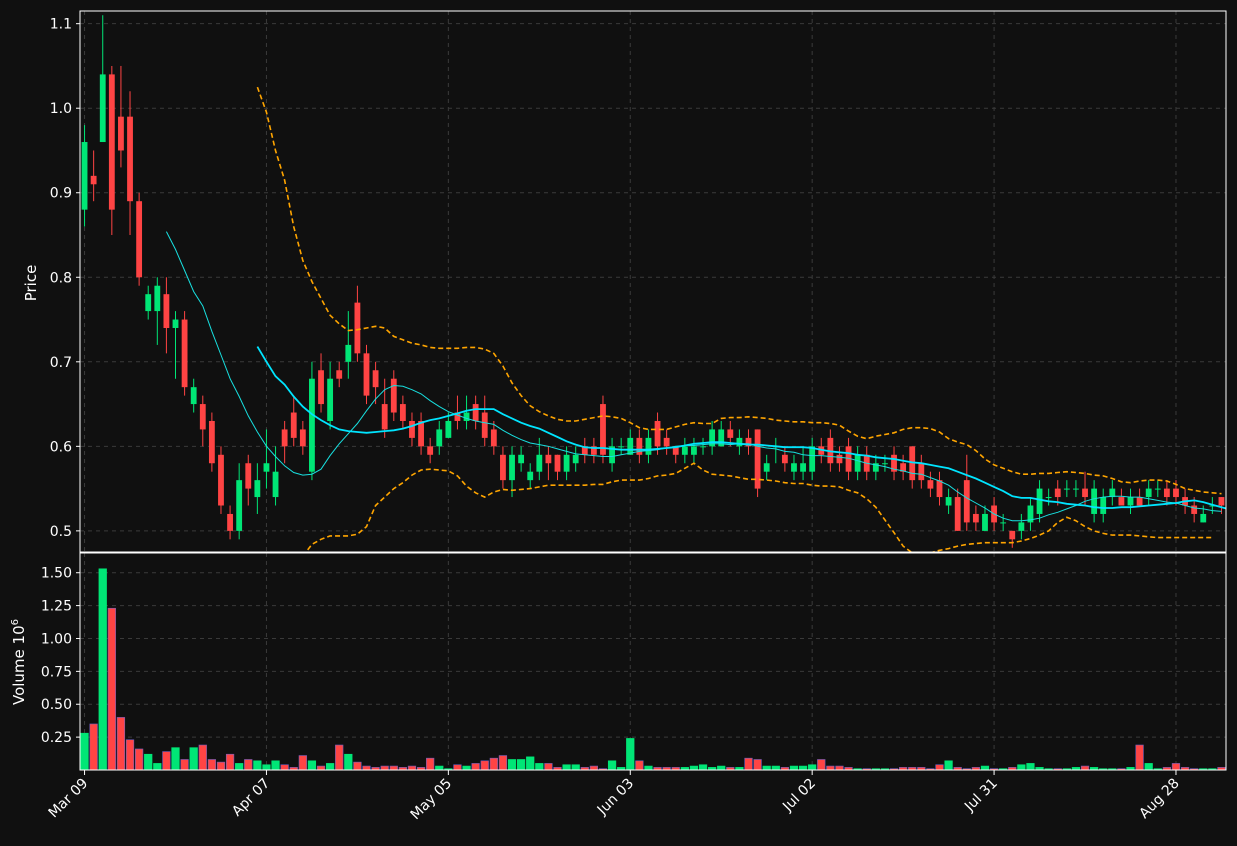 The height and width of the screenshot is (846, 1237). I want to click on price-tick-label: 0.9, so click(61, 194).